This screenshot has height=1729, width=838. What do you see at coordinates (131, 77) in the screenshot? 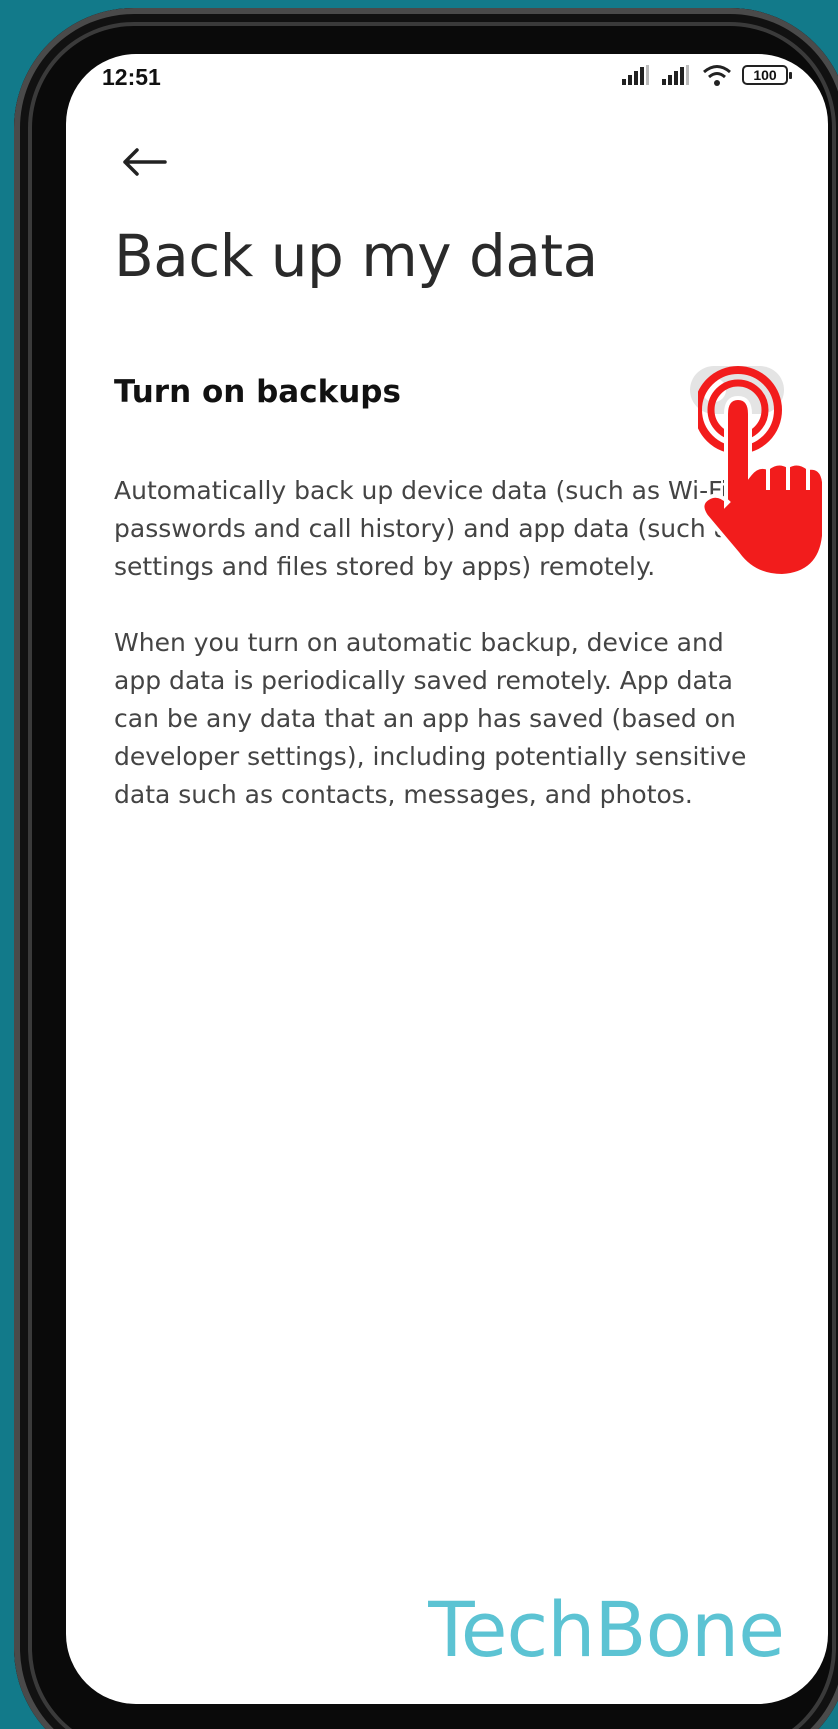
I see `status-time: 12:51` at bounding box center [131, 77].